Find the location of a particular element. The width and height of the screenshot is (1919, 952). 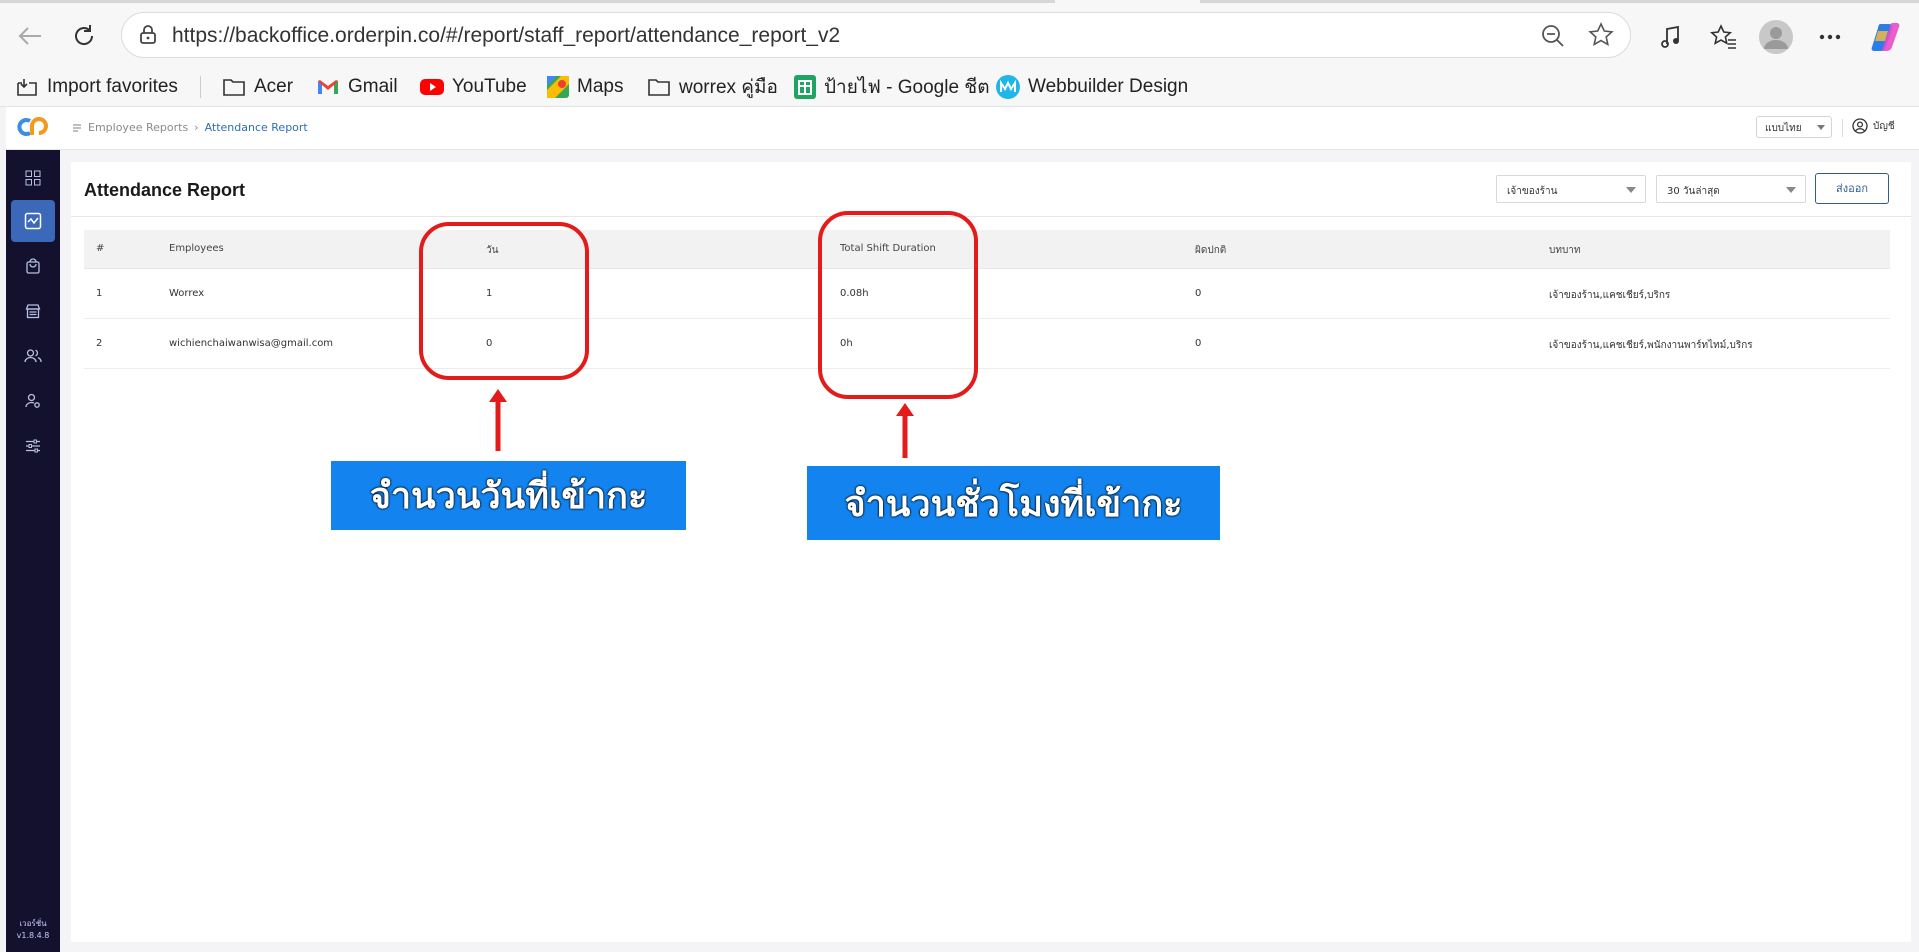

account-label: บัญชี is located at coordinates (1884, 126).